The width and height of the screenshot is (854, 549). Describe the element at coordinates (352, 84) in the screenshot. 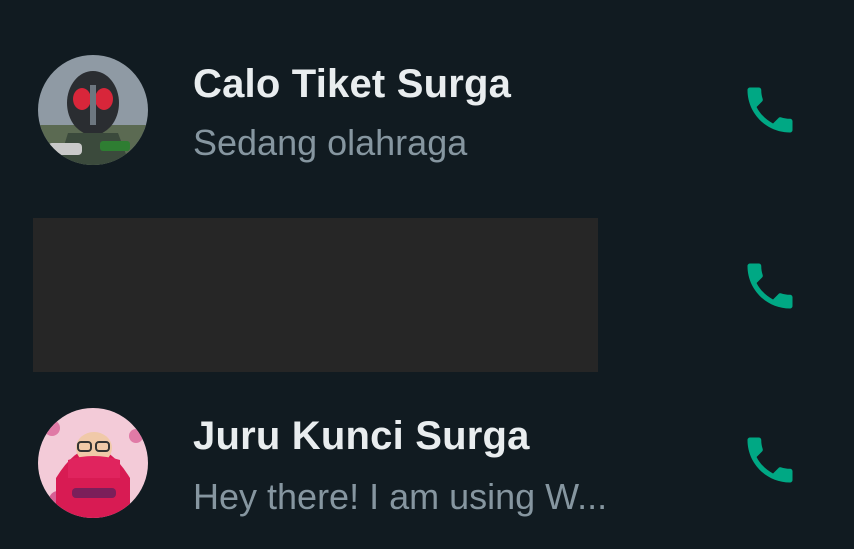

I see `contact-name: Calo Tiket Surga` at that location.